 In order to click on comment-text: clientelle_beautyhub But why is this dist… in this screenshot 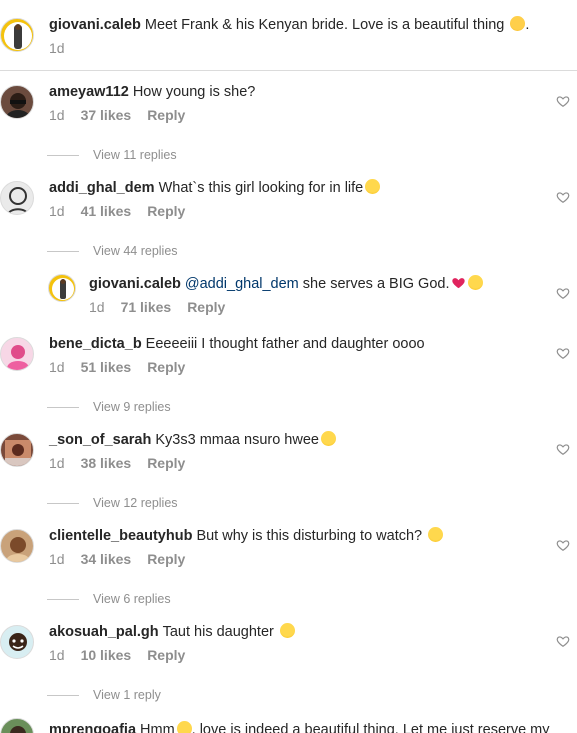, I will do `click(246, 536)`.